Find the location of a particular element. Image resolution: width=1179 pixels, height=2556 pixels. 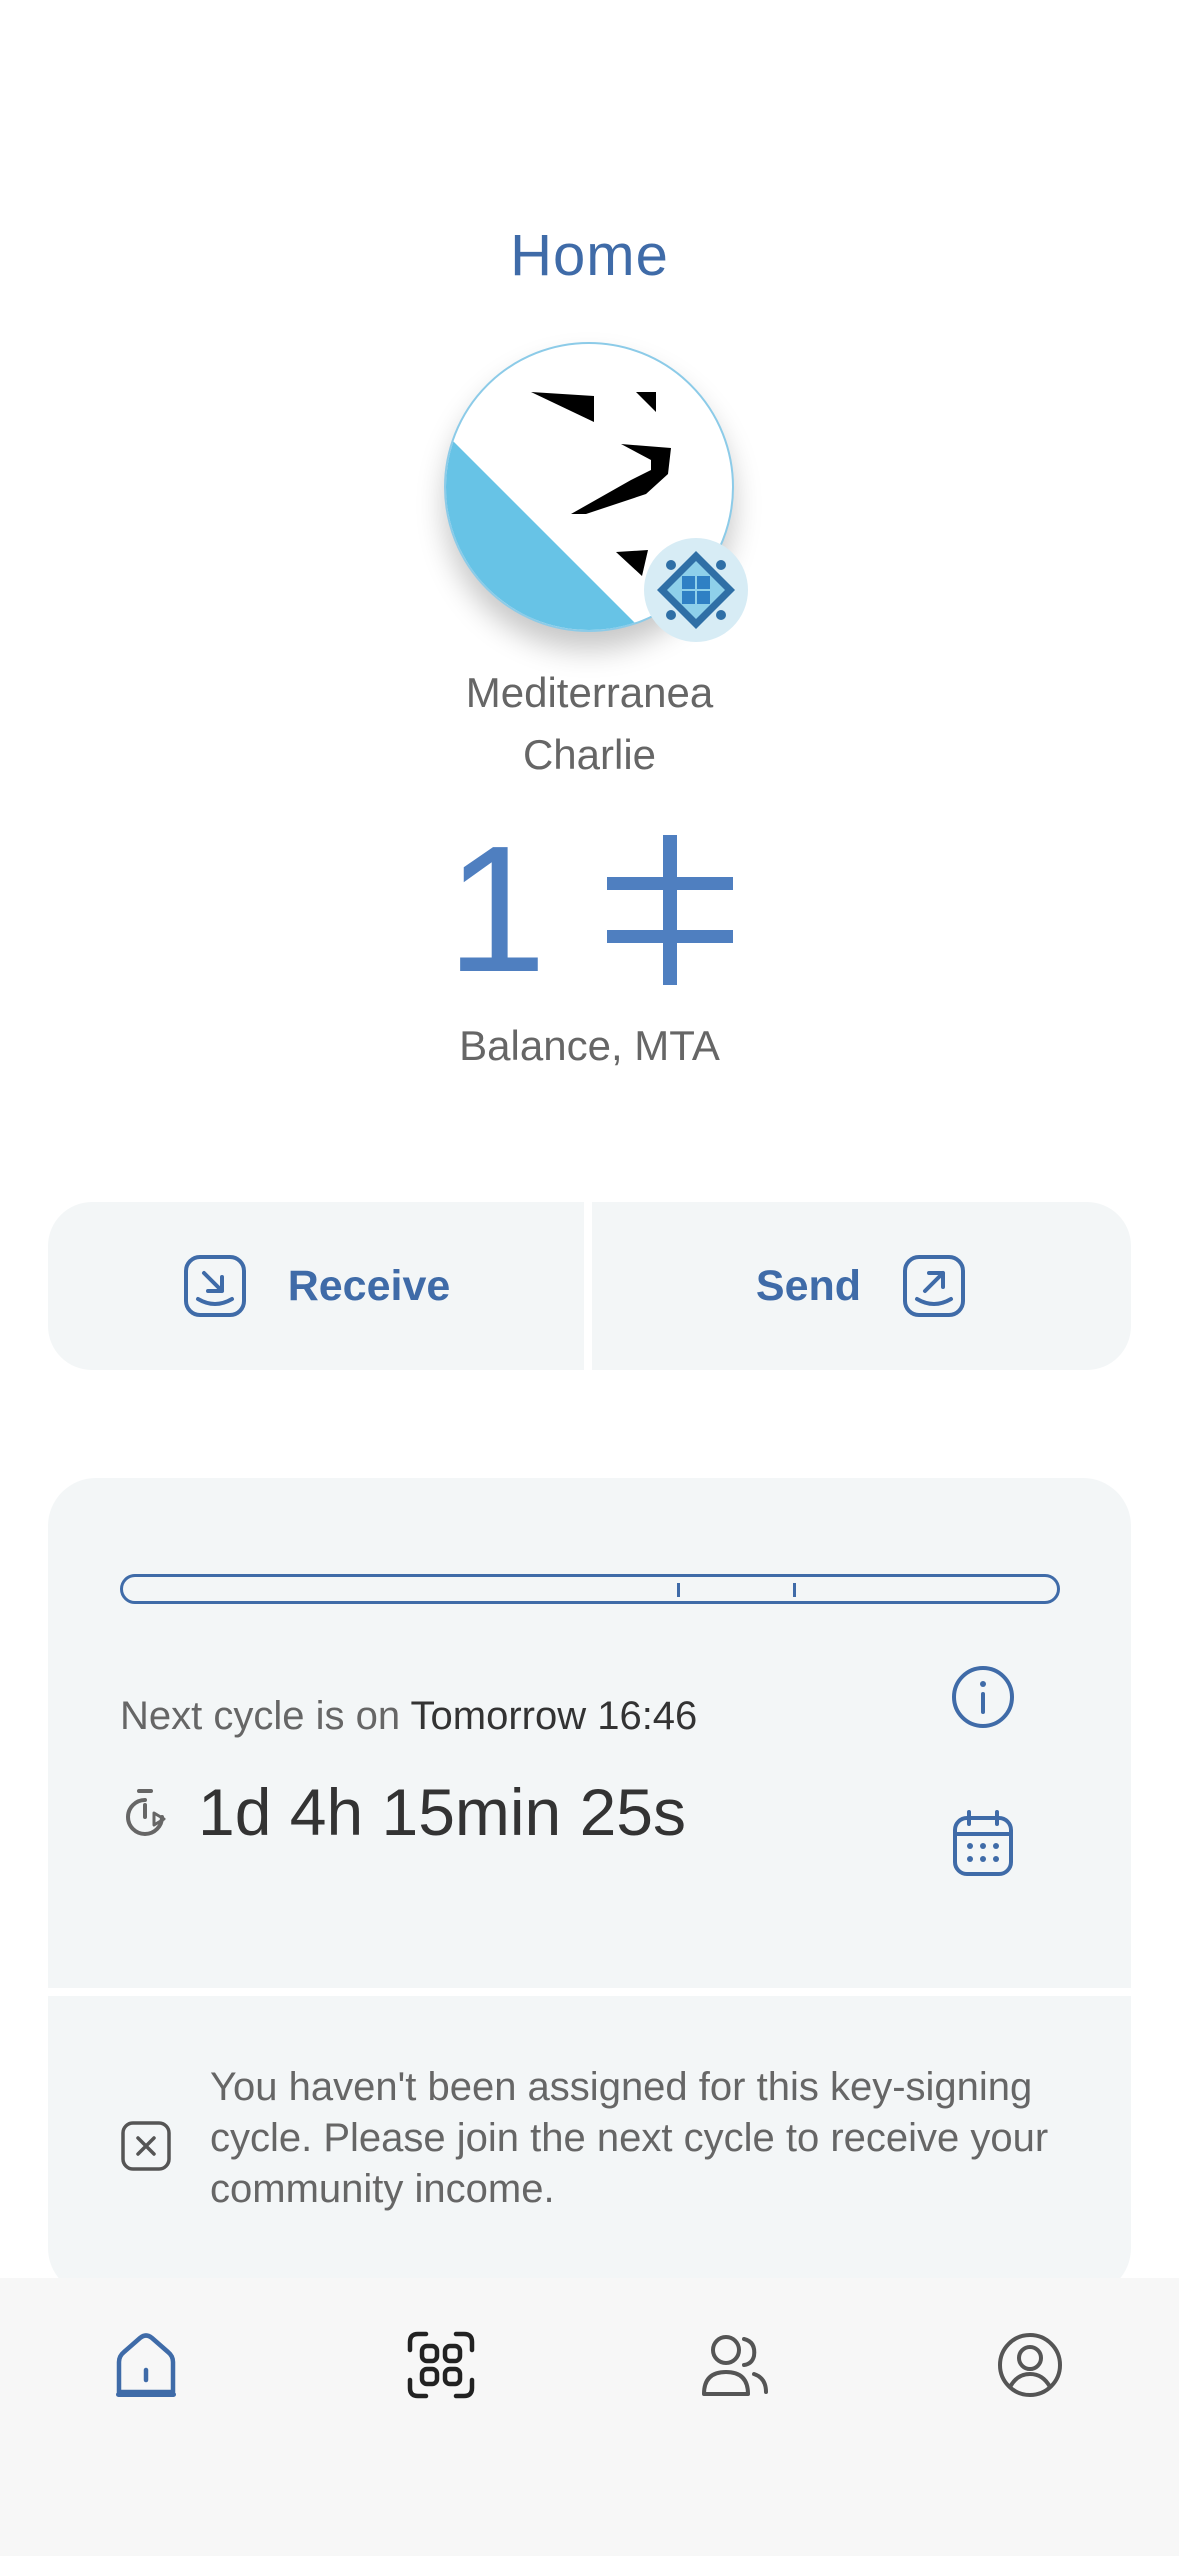

mta-currency-icon is located at coordinates (669, 910).